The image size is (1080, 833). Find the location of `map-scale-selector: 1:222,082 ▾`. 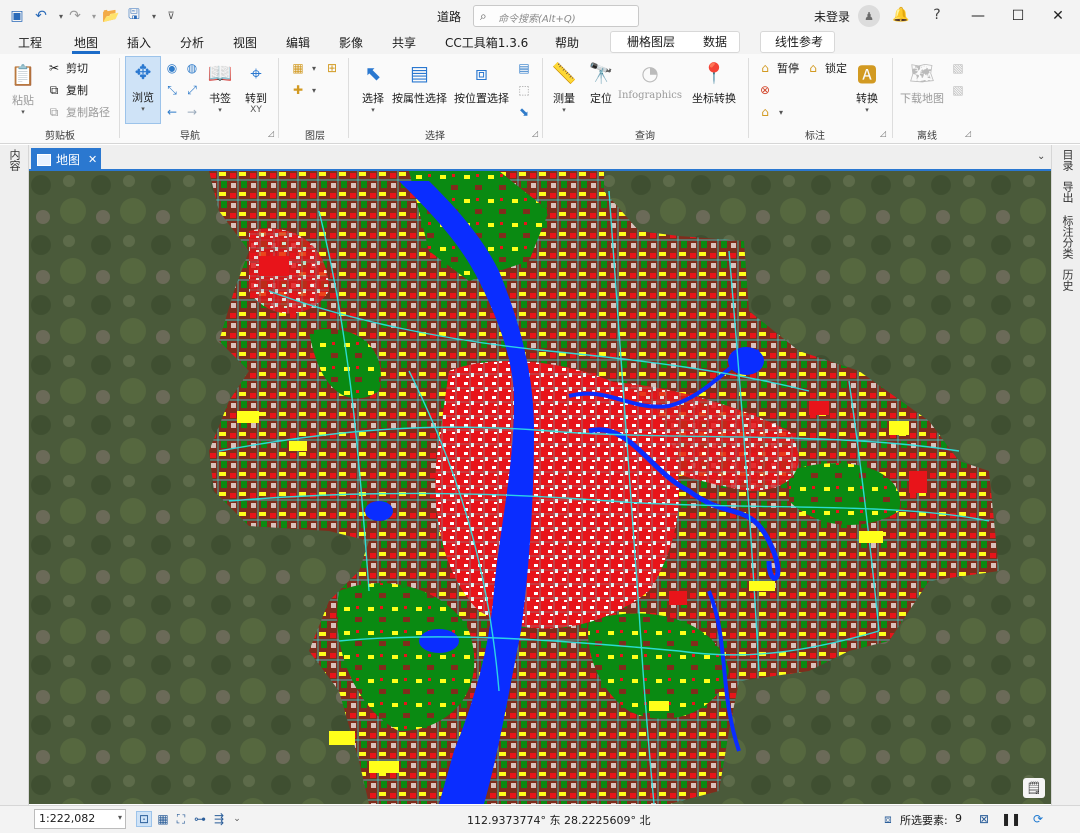

map-scale-selector: 1:222,082 ▾ is located at coordinates (80, 819).